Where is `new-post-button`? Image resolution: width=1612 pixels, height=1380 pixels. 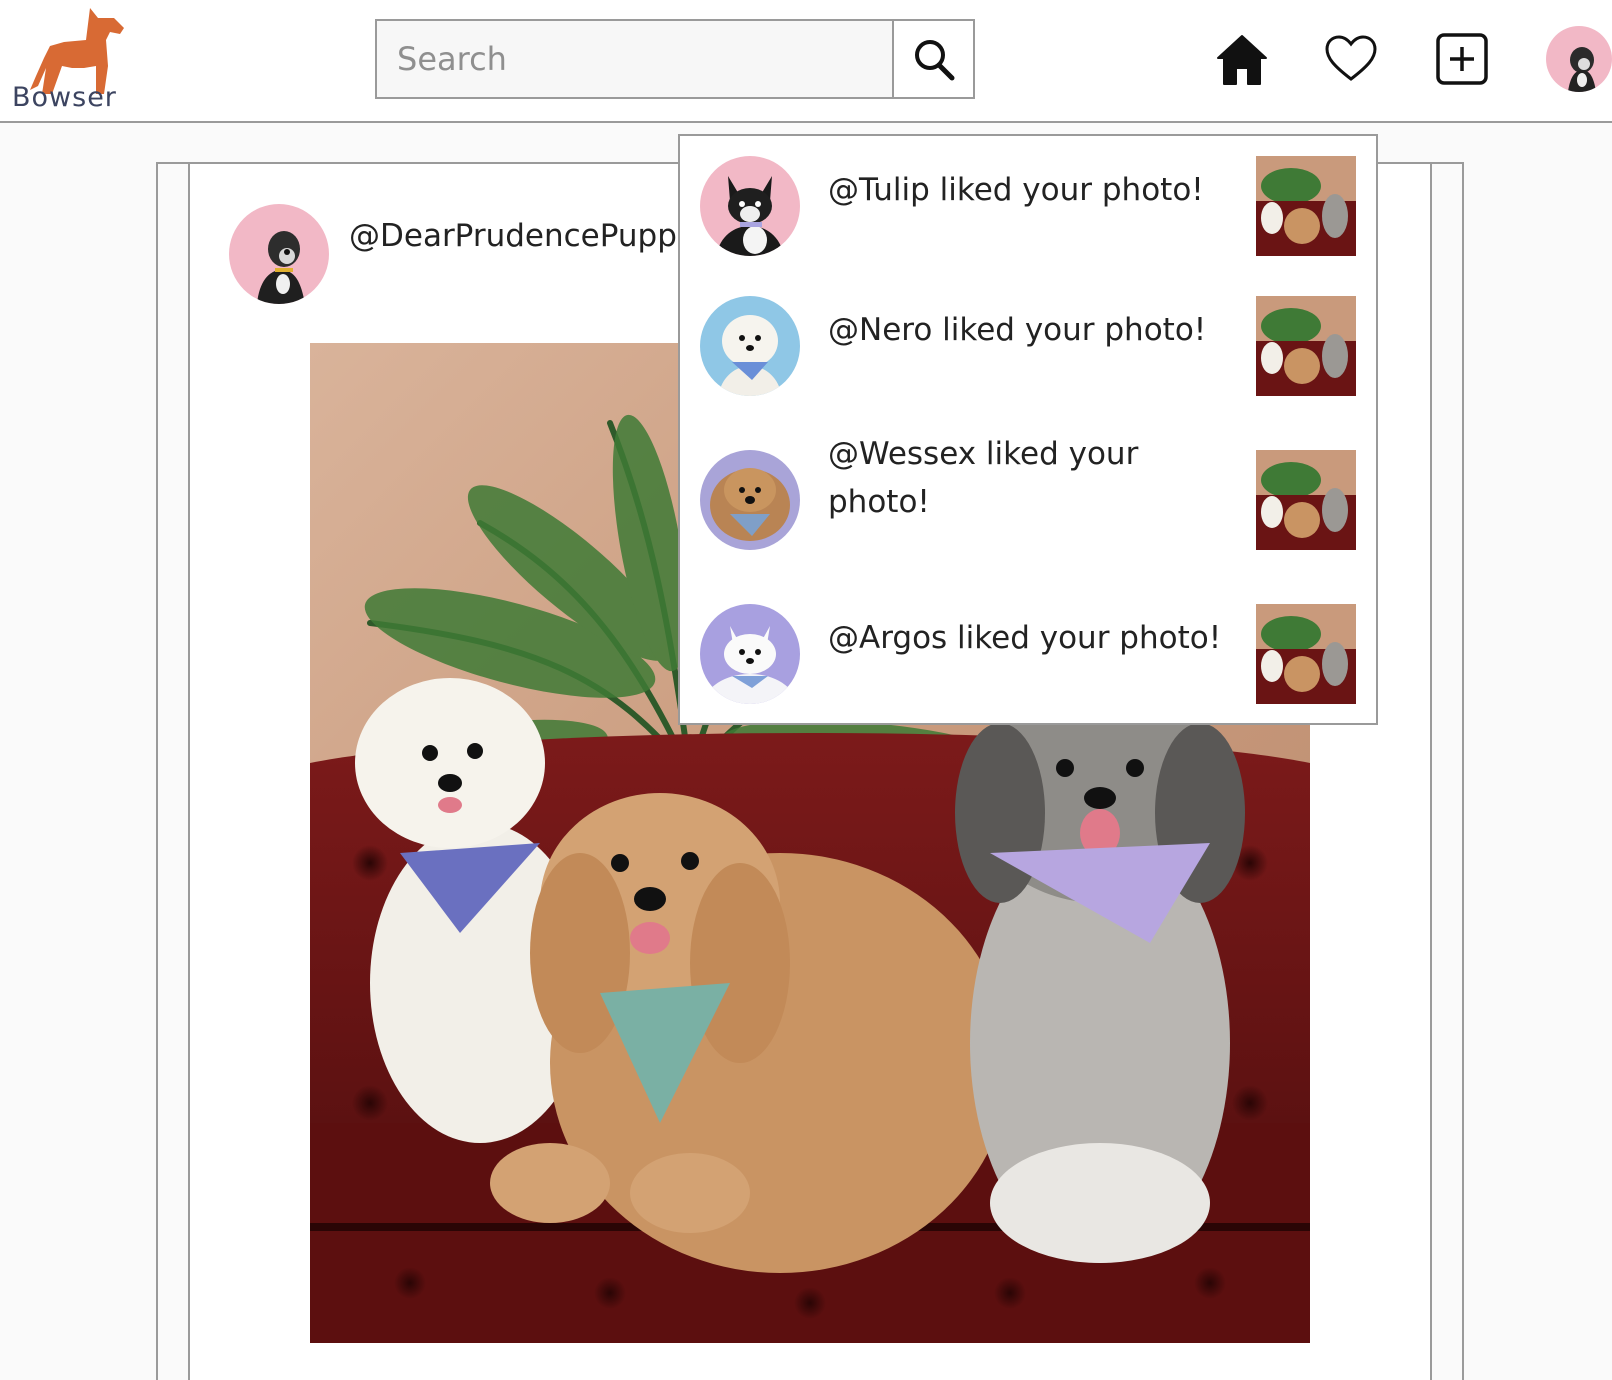 new-post-button is located at coordinates (1462, 59).